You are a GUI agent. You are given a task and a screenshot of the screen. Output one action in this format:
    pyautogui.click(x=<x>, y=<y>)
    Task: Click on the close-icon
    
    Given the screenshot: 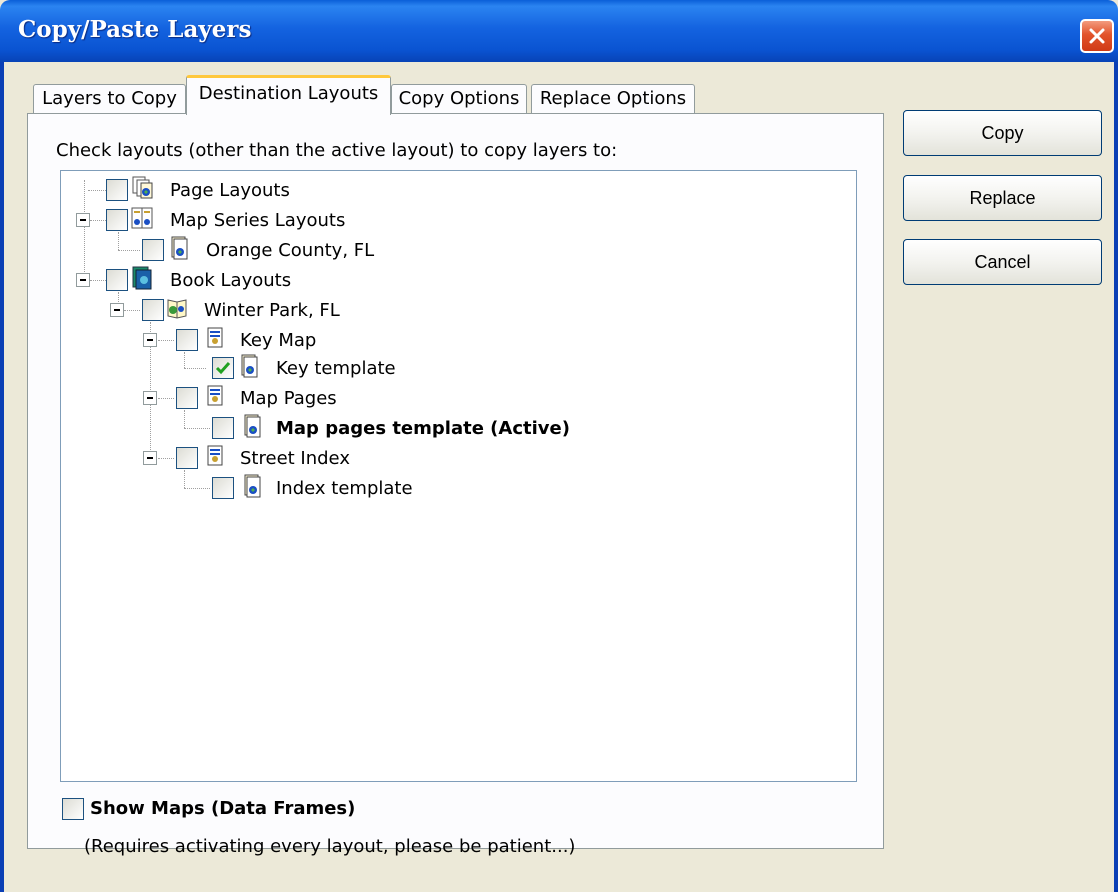 What is the action you would take?
    pyautogui.click(x=1097, y=36)
    